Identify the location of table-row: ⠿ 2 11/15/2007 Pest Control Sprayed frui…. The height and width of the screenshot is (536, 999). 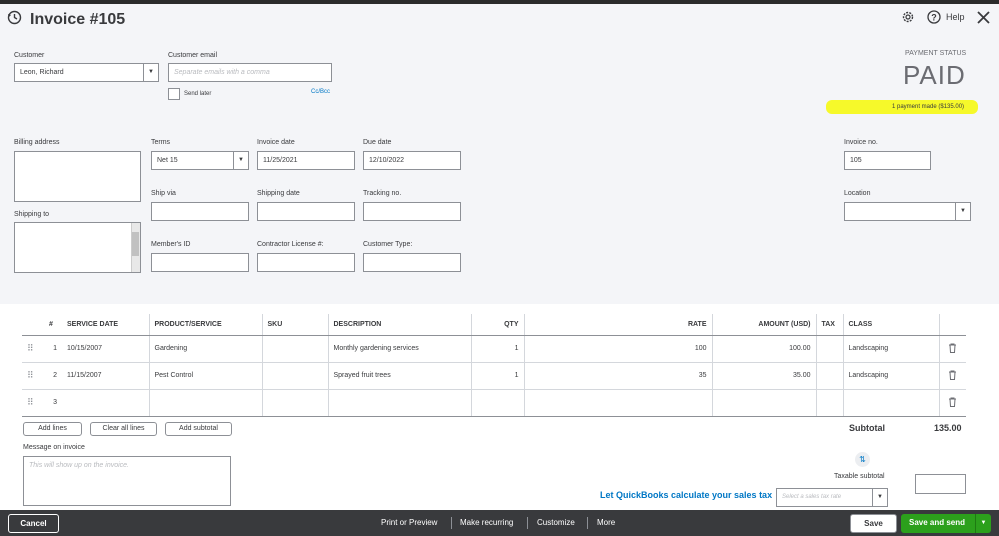
(494, 376).